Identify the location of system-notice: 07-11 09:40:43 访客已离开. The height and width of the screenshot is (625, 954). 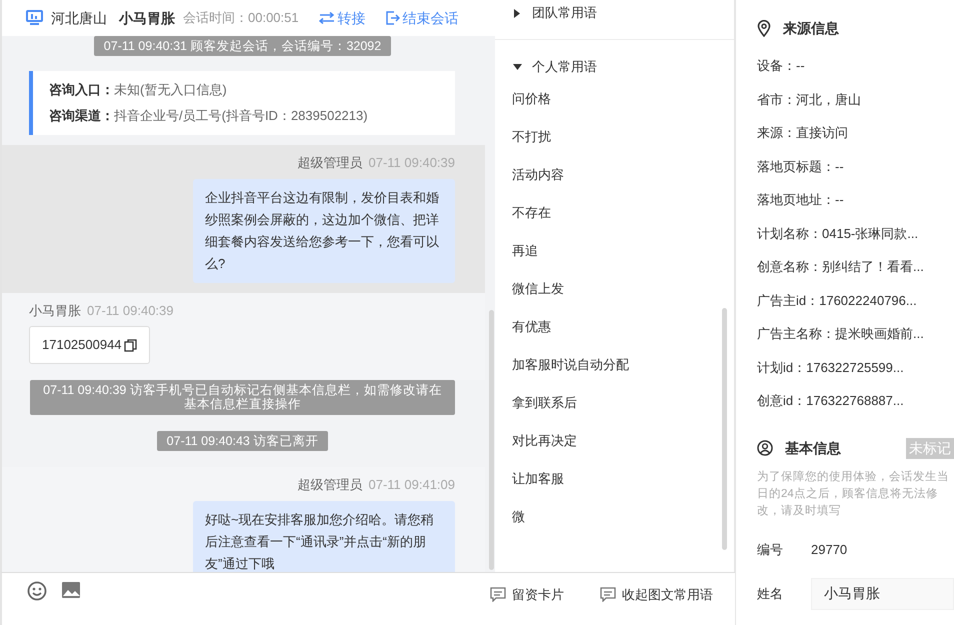
(242, 440).